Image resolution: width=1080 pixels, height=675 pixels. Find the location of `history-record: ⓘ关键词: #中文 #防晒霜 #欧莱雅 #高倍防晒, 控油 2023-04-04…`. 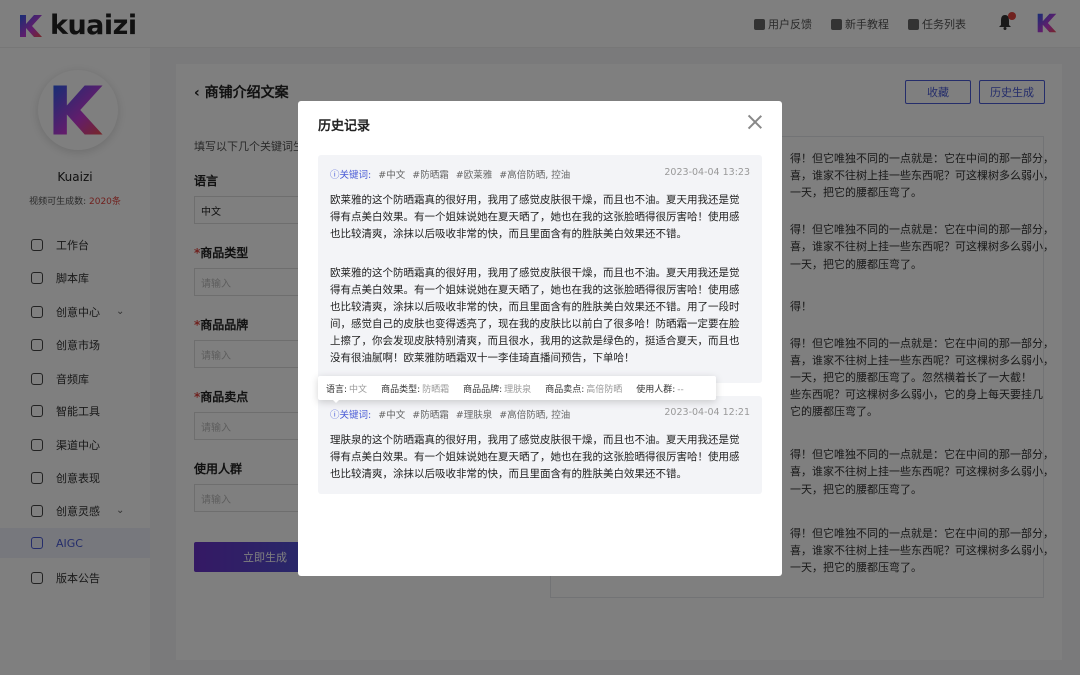

history-record: ⓘ关键词: #中文 #防晒霜 #欧莱雅 #高倍防晒, 控油 2023-04-04… is located at coordinates (540, 269).